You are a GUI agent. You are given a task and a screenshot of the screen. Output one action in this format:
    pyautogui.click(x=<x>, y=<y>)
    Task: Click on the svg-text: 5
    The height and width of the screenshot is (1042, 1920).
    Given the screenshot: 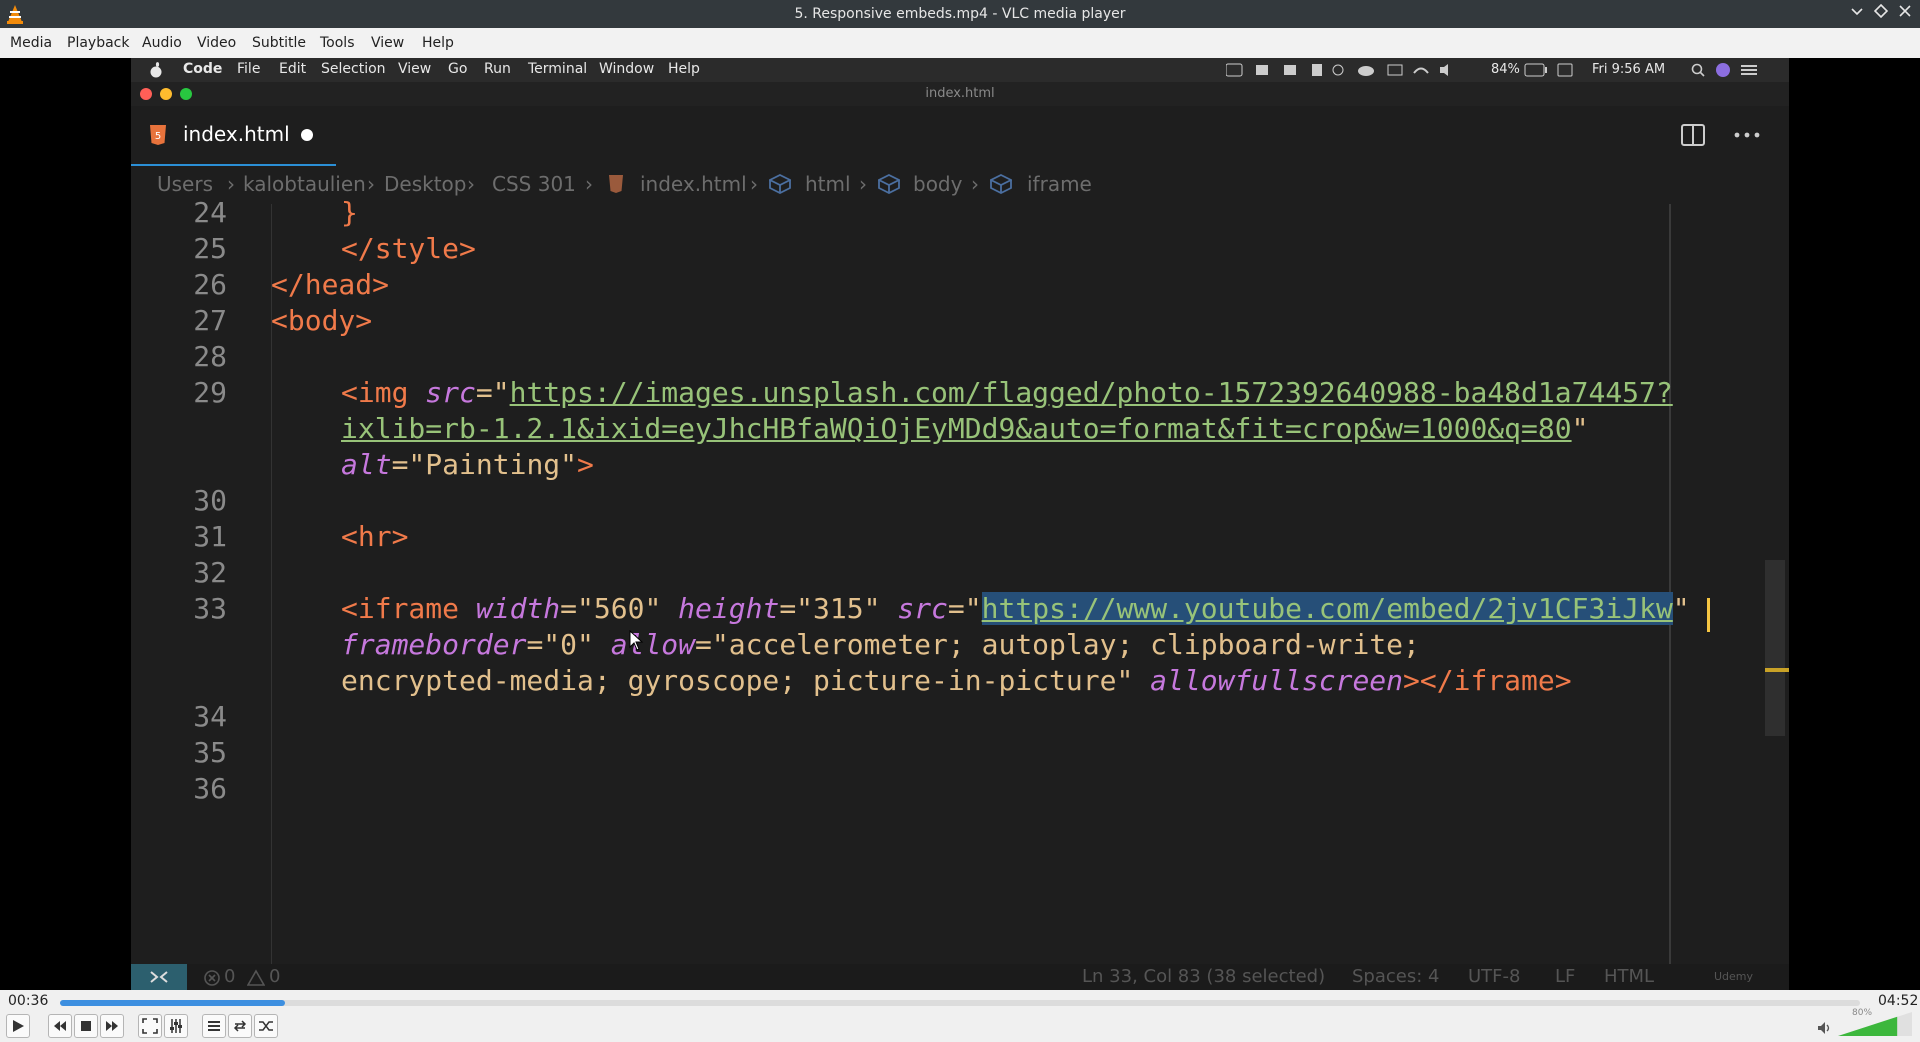 What is the action you would take?
    pyautogui.click(x=158, y=136)
    